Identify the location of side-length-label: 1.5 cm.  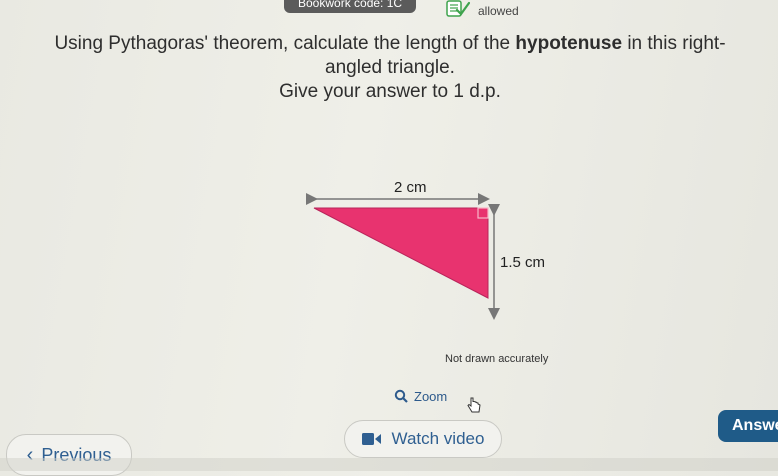
(522, 262).